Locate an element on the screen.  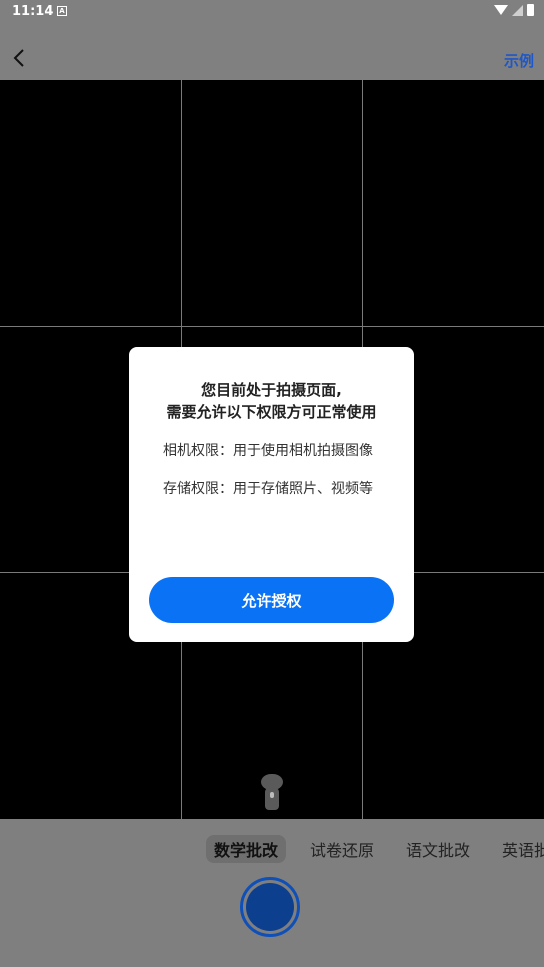
status-icons is located at coordinates (514, 10).